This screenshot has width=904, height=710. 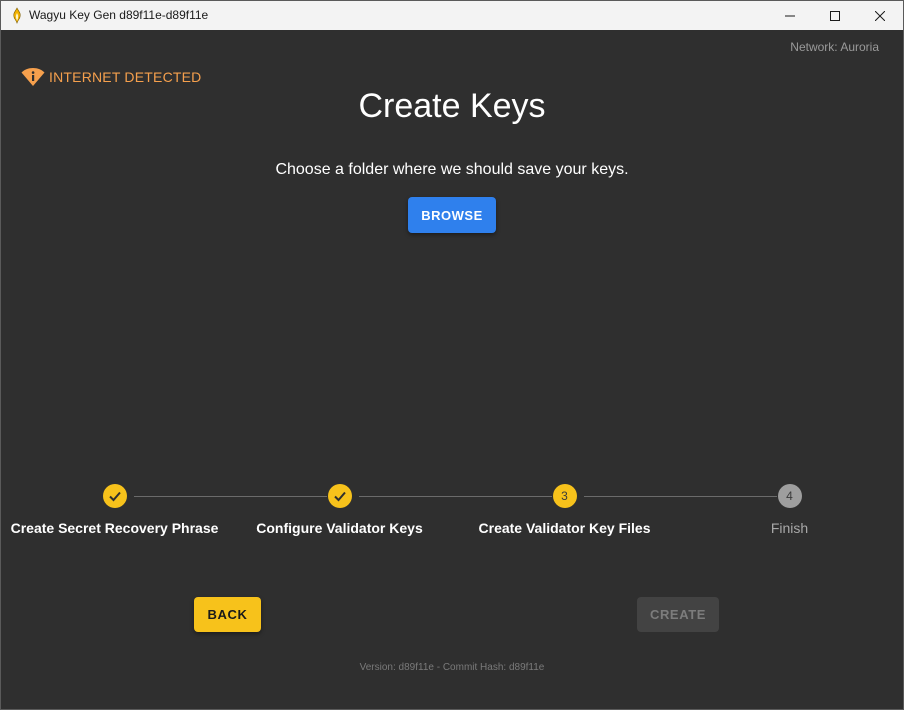 I want to click on step-number-badge: 4, so click(x=789, y=496).